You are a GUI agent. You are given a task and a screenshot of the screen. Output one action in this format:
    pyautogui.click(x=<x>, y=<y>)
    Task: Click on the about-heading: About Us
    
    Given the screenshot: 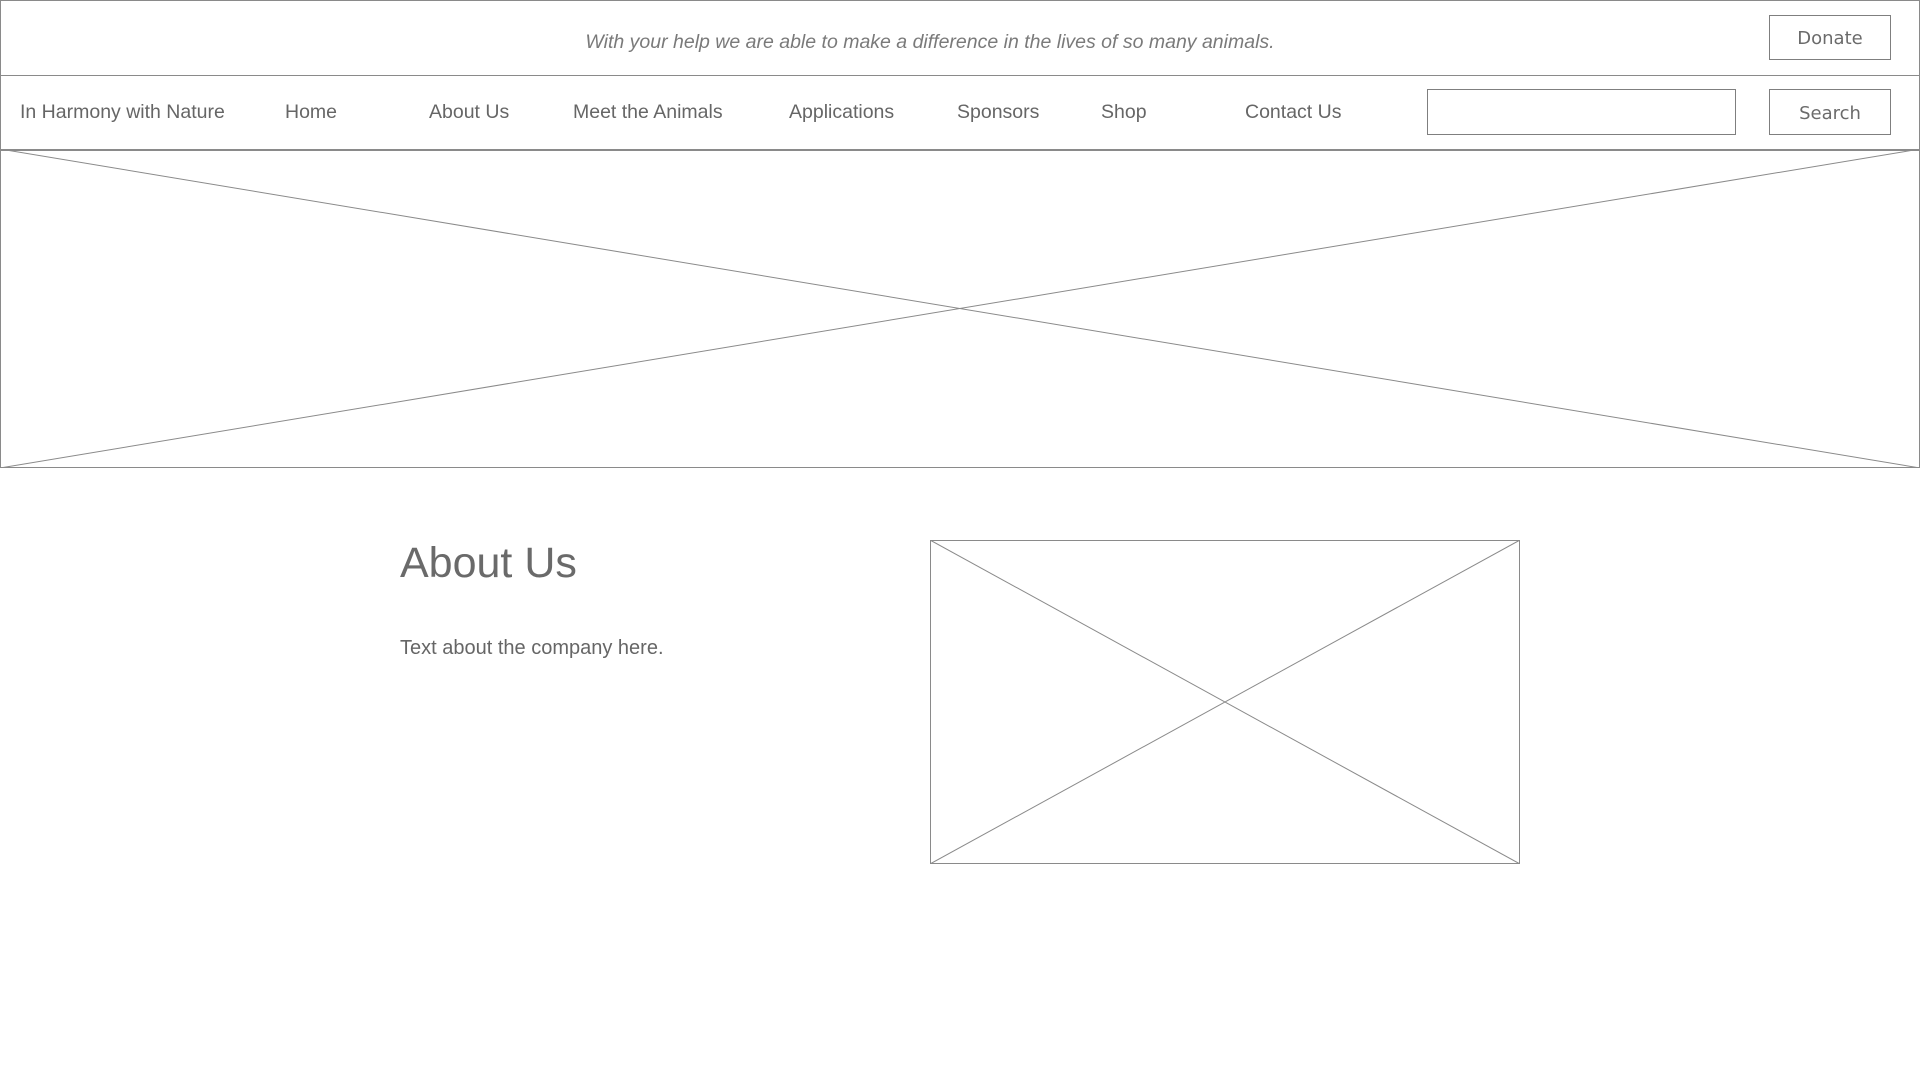 What is the action you would take?
    pyautogui.click(x=488, y=563)
    